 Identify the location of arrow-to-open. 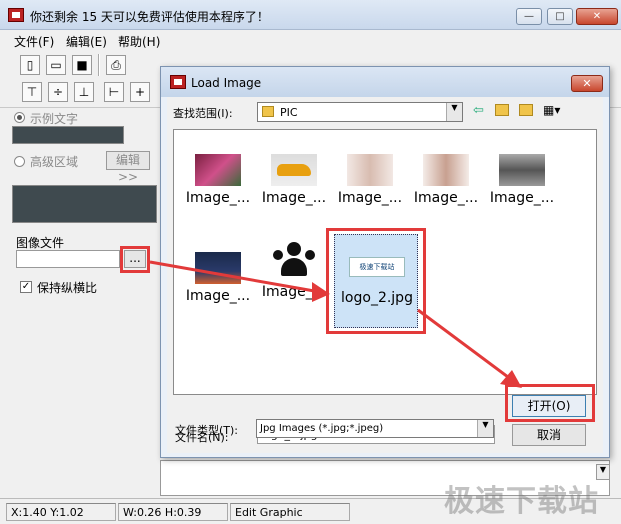
(465, 345).